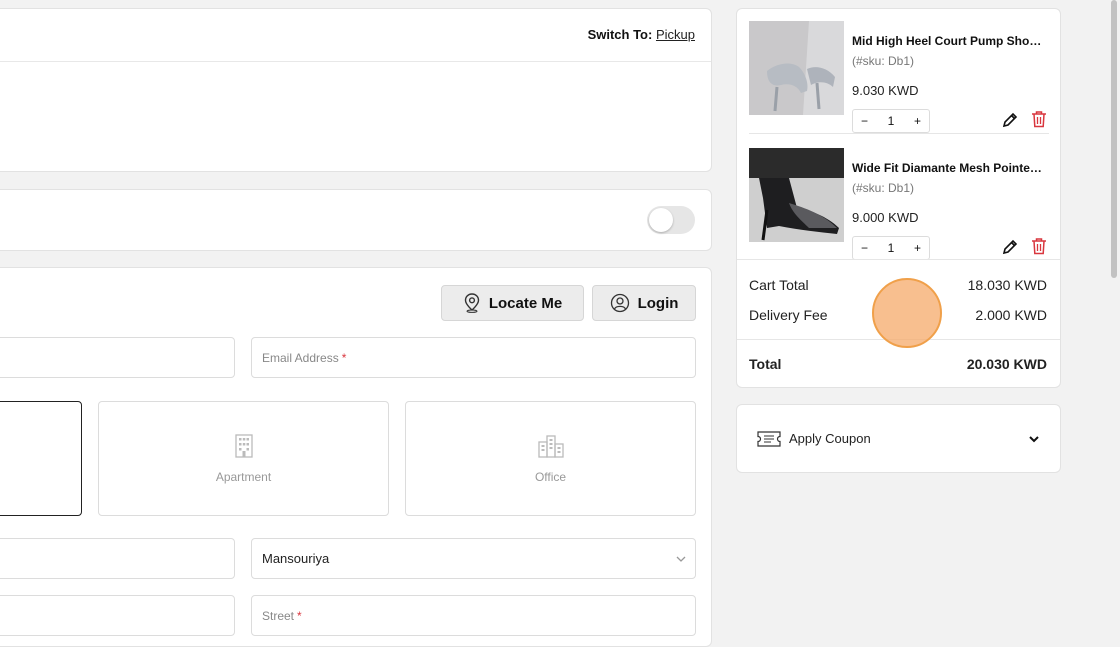 Image resolution: width=1120 pixels, height=647 pixels. I want to click on address-type-apartment: Apartment, so click(243, 458).